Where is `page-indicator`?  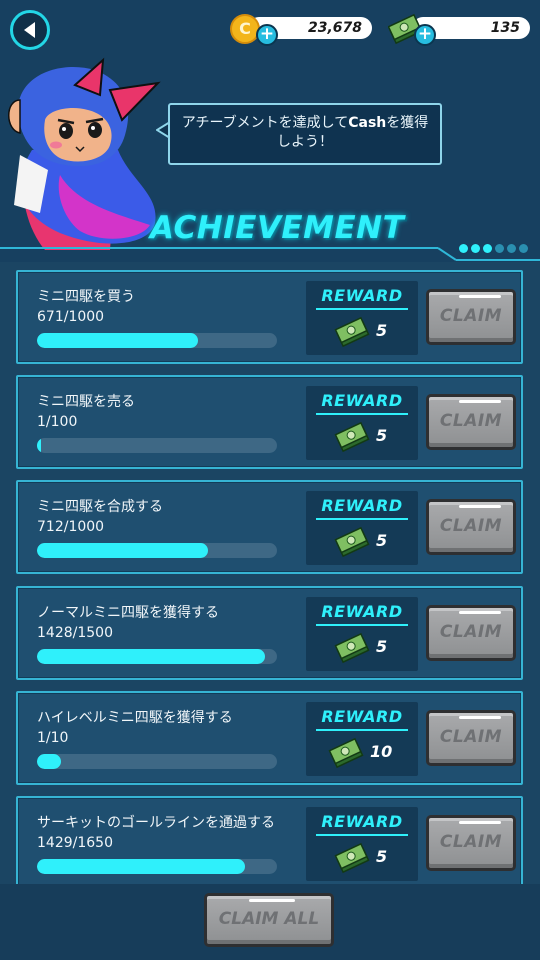
page-indicator is located at coordinates (493, 248).